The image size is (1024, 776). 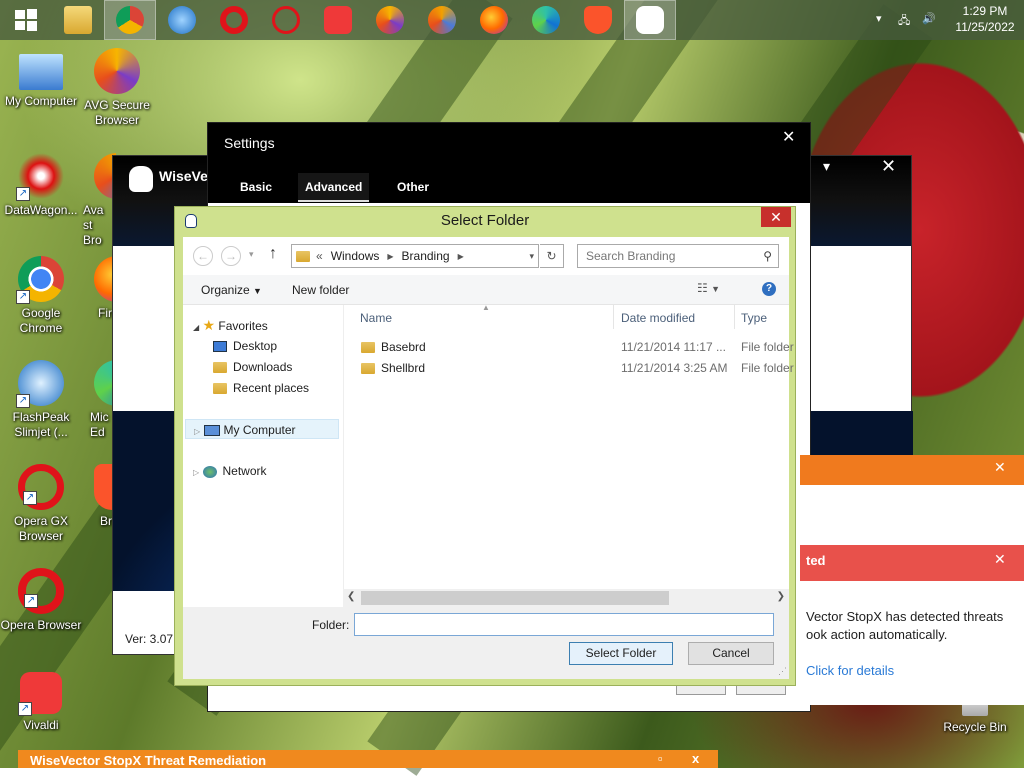 I want to click on downloads-folder-icon, so click(x=220, y=368).